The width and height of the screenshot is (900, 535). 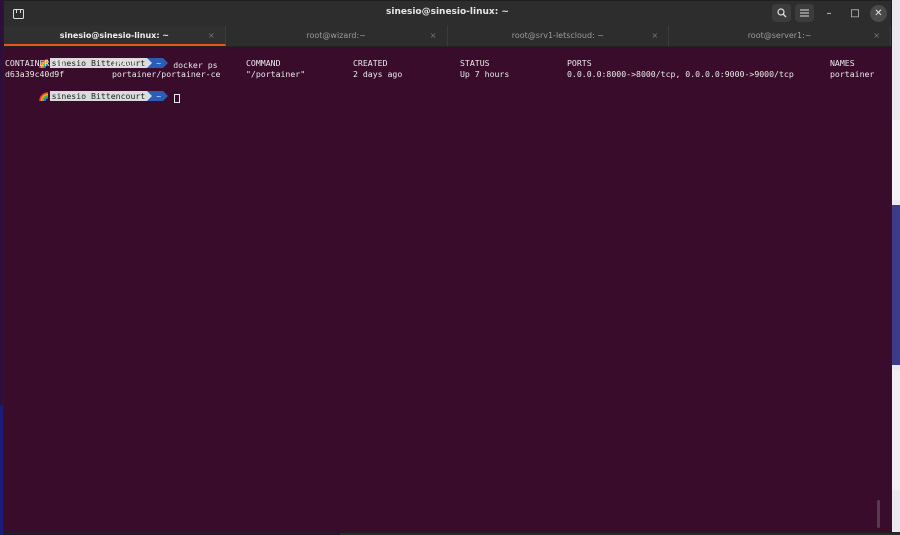 What do you see at coordinates (878, 514) in the screenshot?
I see `scrollbar` at bounding box center [878, 514].